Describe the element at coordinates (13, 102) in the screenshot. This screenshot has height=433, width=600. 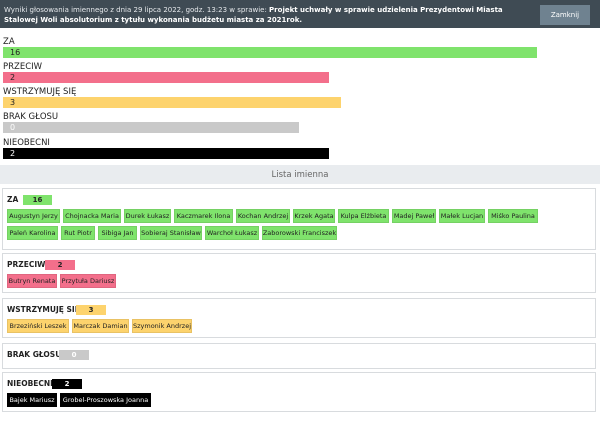
I see `summary-value-wstrzymuje: 3` at that location.